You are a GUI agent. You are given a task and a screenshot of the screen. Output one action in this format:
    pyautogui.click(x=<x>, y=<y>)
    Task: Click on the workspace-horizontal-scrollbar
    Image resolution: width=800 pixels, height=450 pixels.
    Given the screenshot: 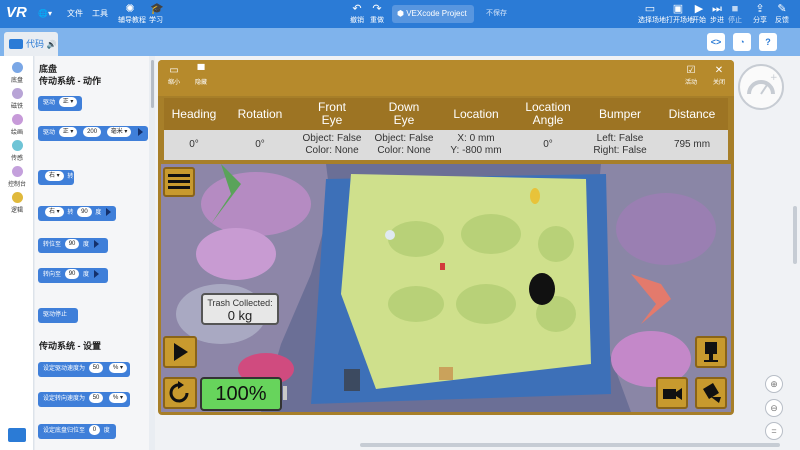 What is the action you would take?
    pyautogui.click(x=570, y=445)
    